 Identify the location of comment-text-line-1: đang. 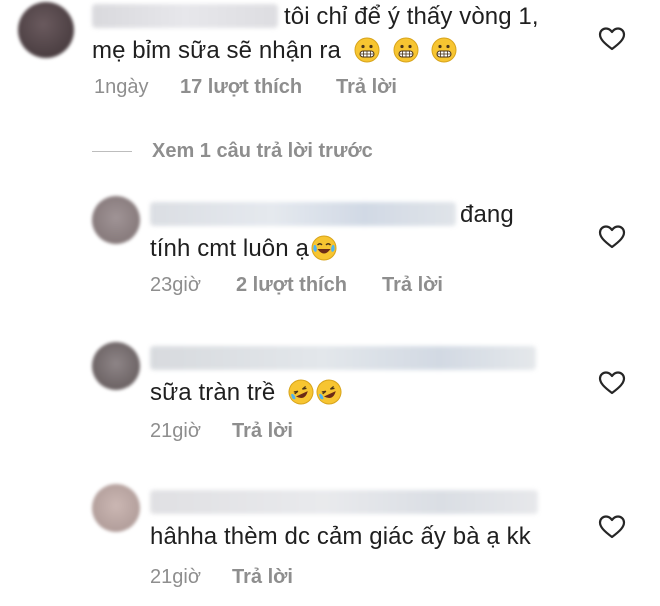
(487, 215).